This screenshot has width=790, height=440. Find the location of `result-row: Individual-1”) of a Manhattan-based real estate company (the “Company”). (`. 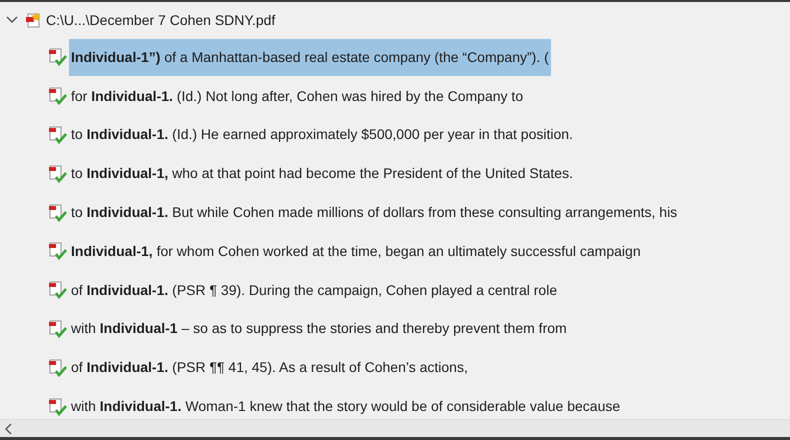

result-row: Individual-1”) of a Manhattan-based real estate company (the “Company”). ( is located at coordinates (310, 57).